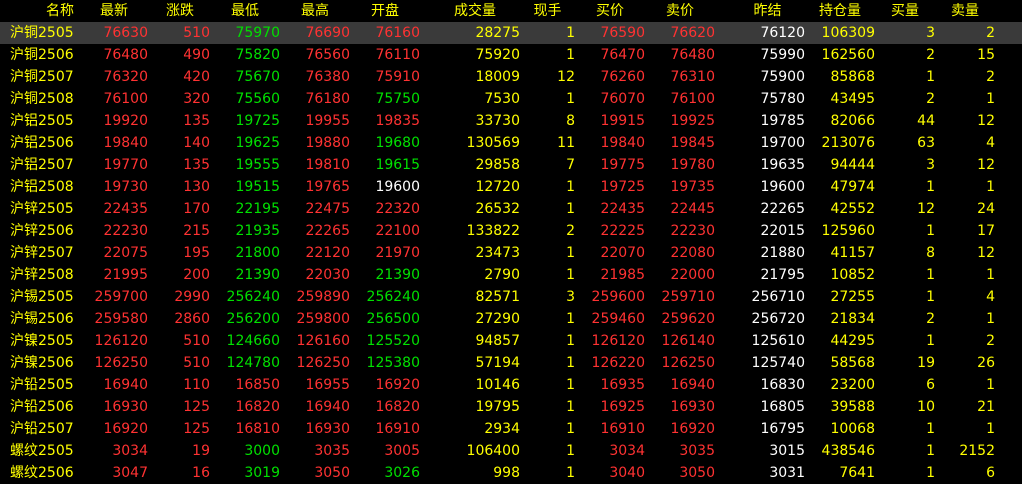  Describe the element at coordinates (502, 429) in the screenshot. I see `volume-cell: 2934` at that location.